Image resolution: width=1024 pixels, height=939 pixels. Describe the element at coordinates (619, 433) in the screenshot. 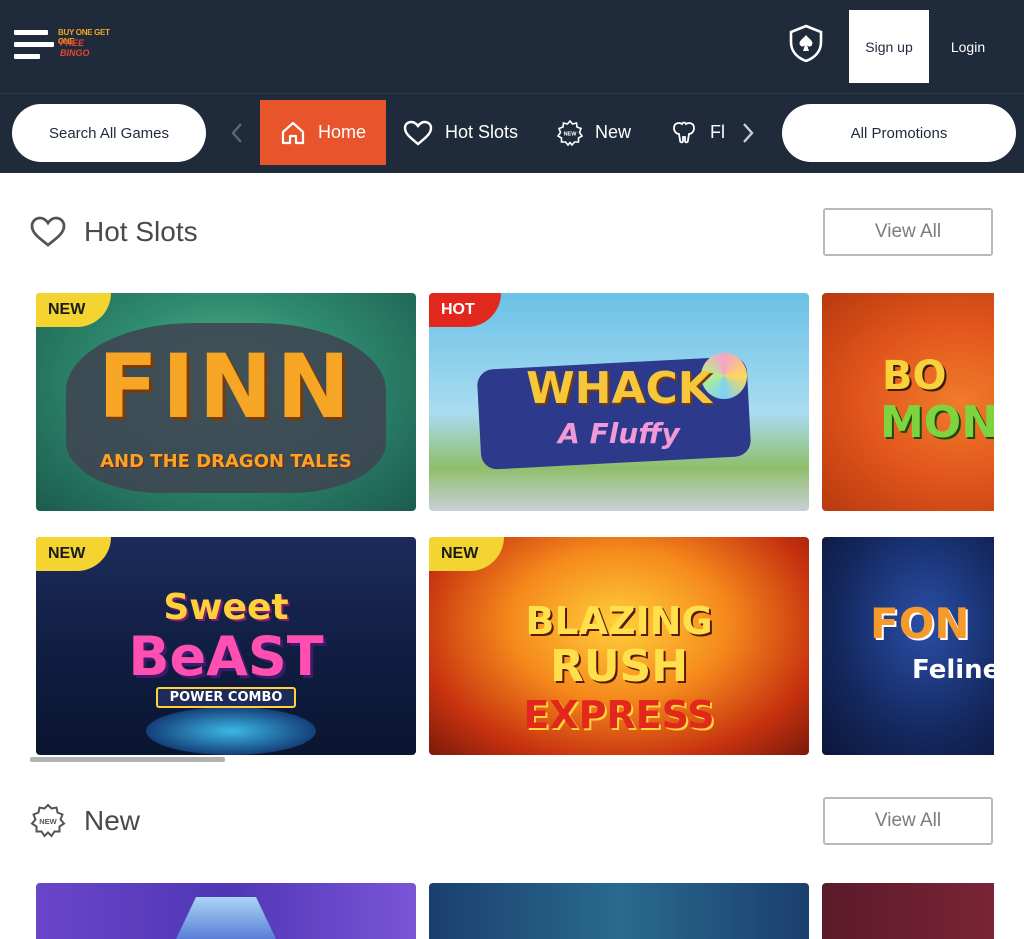

I see `game-subtitle: A Fluffy` at that location.